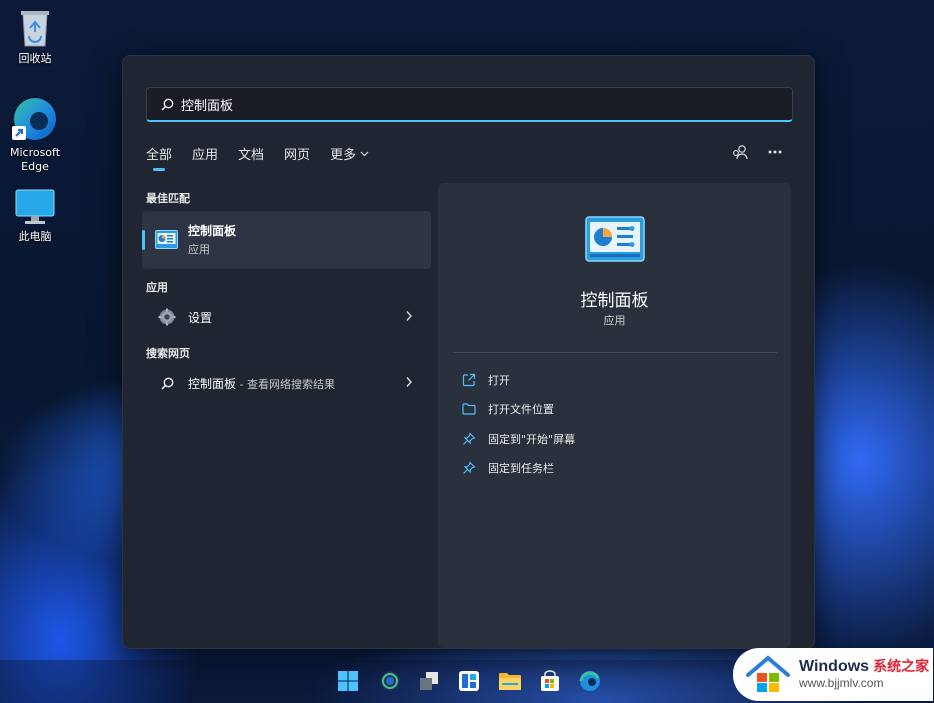  I want to click on app-result-settings: 设置, so click(286, 317).